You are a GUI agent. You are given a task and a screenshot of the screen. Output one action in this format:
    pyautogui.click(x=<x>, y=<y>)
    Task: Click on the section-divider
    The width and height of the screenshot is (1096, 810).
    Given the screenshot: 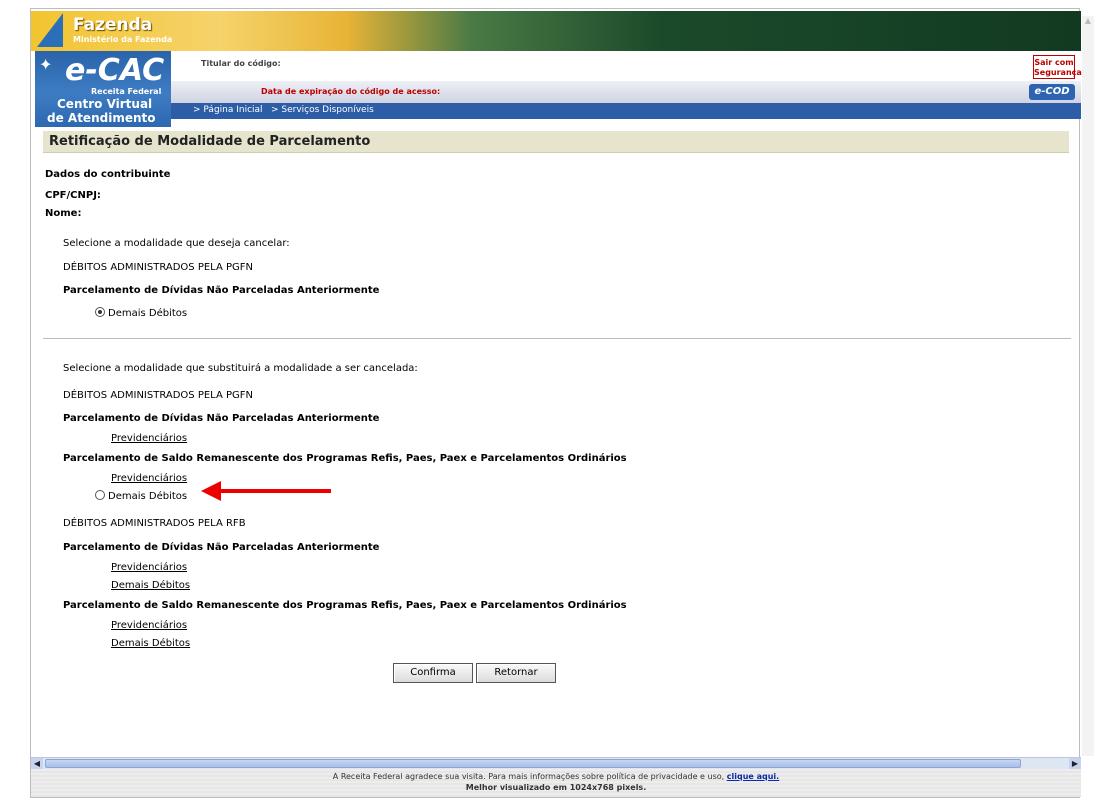 What is the action you would take?
    pyautogui.click(x=557, y=338)
    